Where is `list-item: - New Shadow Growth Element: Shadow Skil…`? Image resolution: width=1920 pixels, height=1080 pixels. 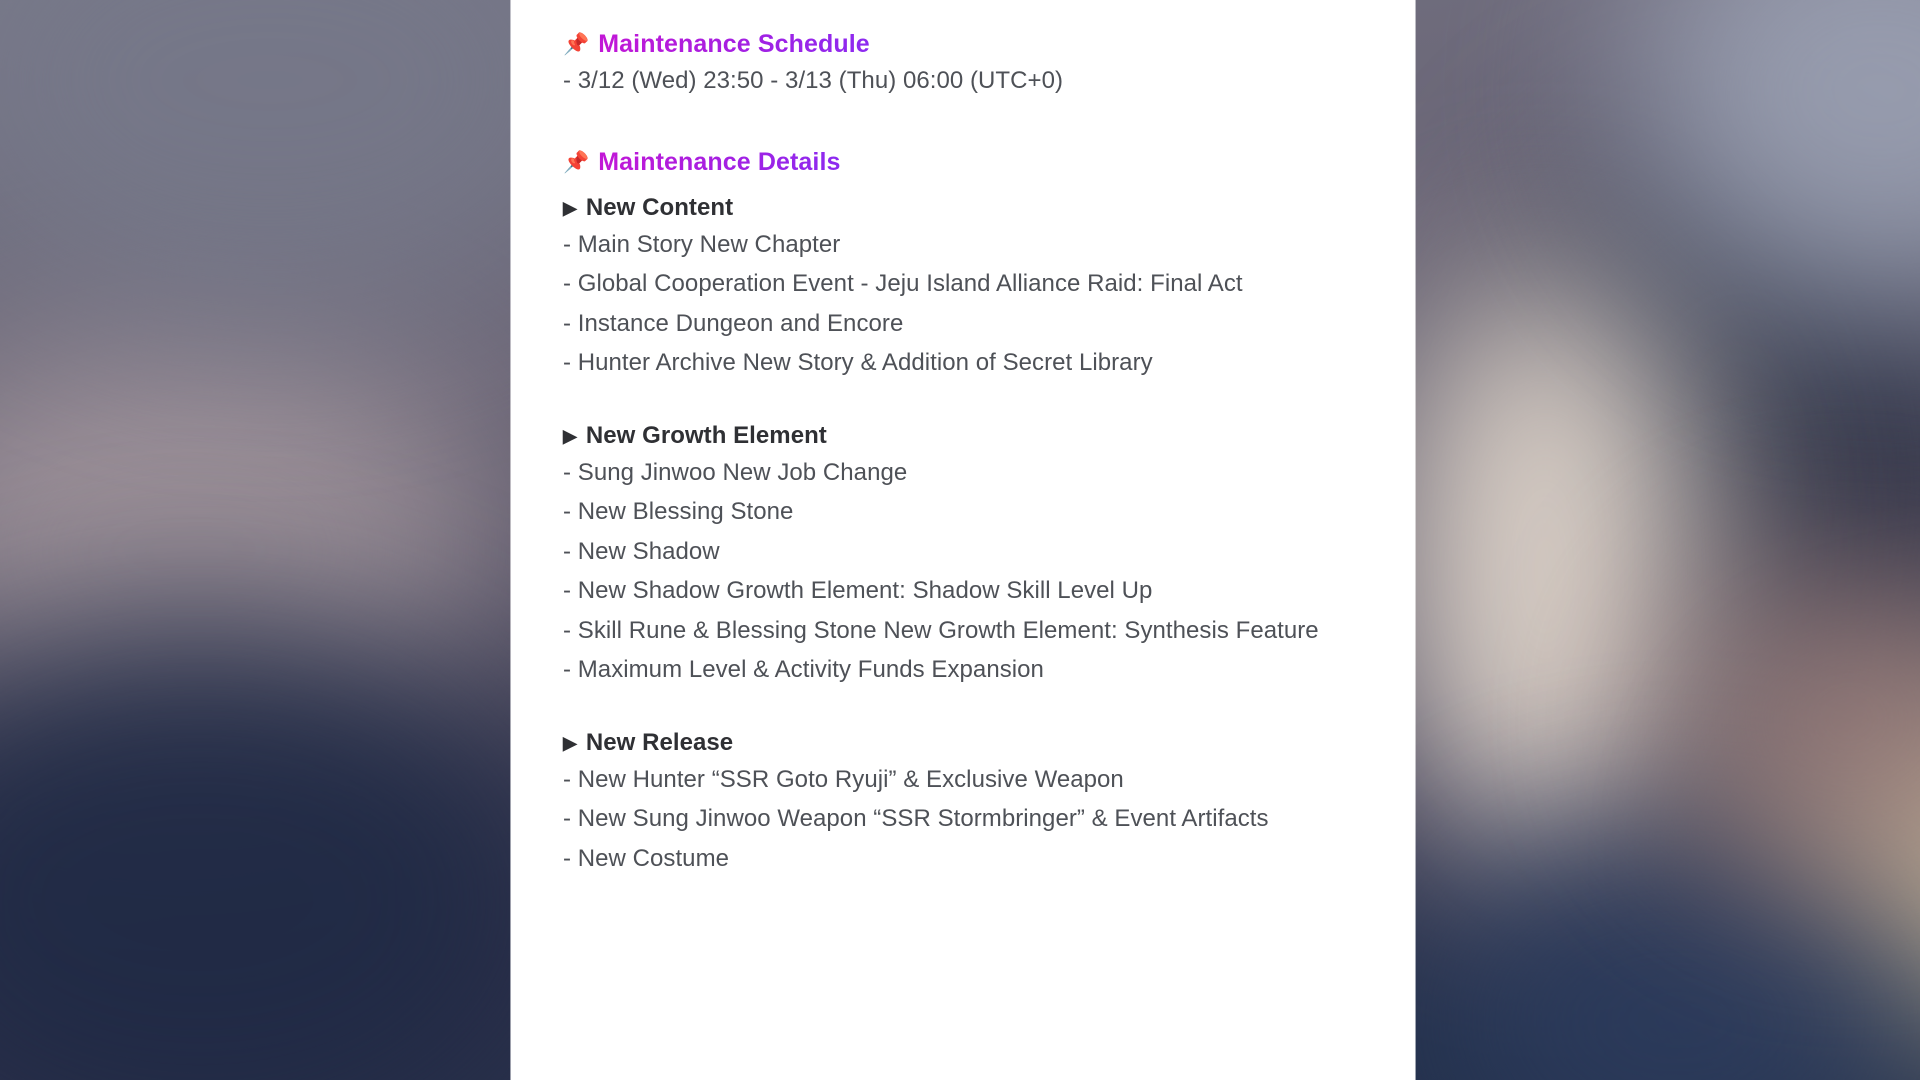 list-item: - New Shadow Growth Element: Shadow Skil… is located at coordinates (858, 590).